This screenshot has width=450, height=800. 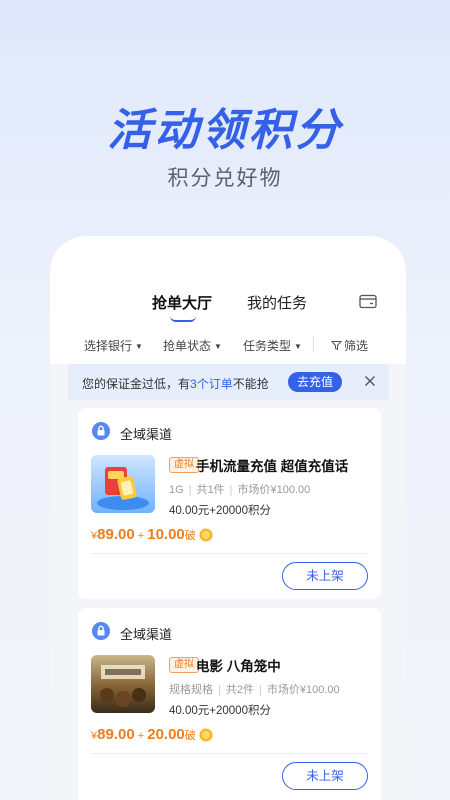 I want to click on filter-divider, so click(x=313, y=344).